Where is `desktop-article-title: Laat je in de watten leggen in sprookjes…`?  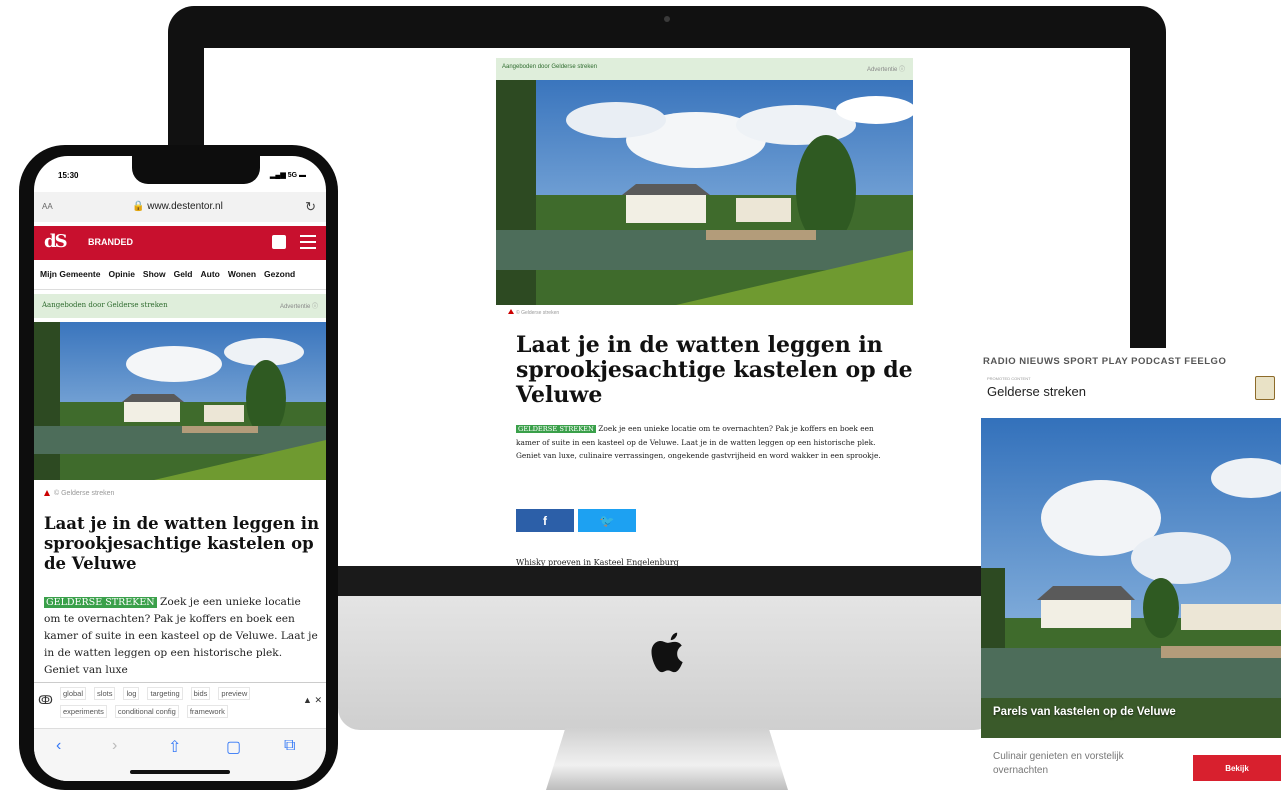 desktop-article-title: Laat je in de watten leggen in sprookjes… is located at coordinates (714, 370).